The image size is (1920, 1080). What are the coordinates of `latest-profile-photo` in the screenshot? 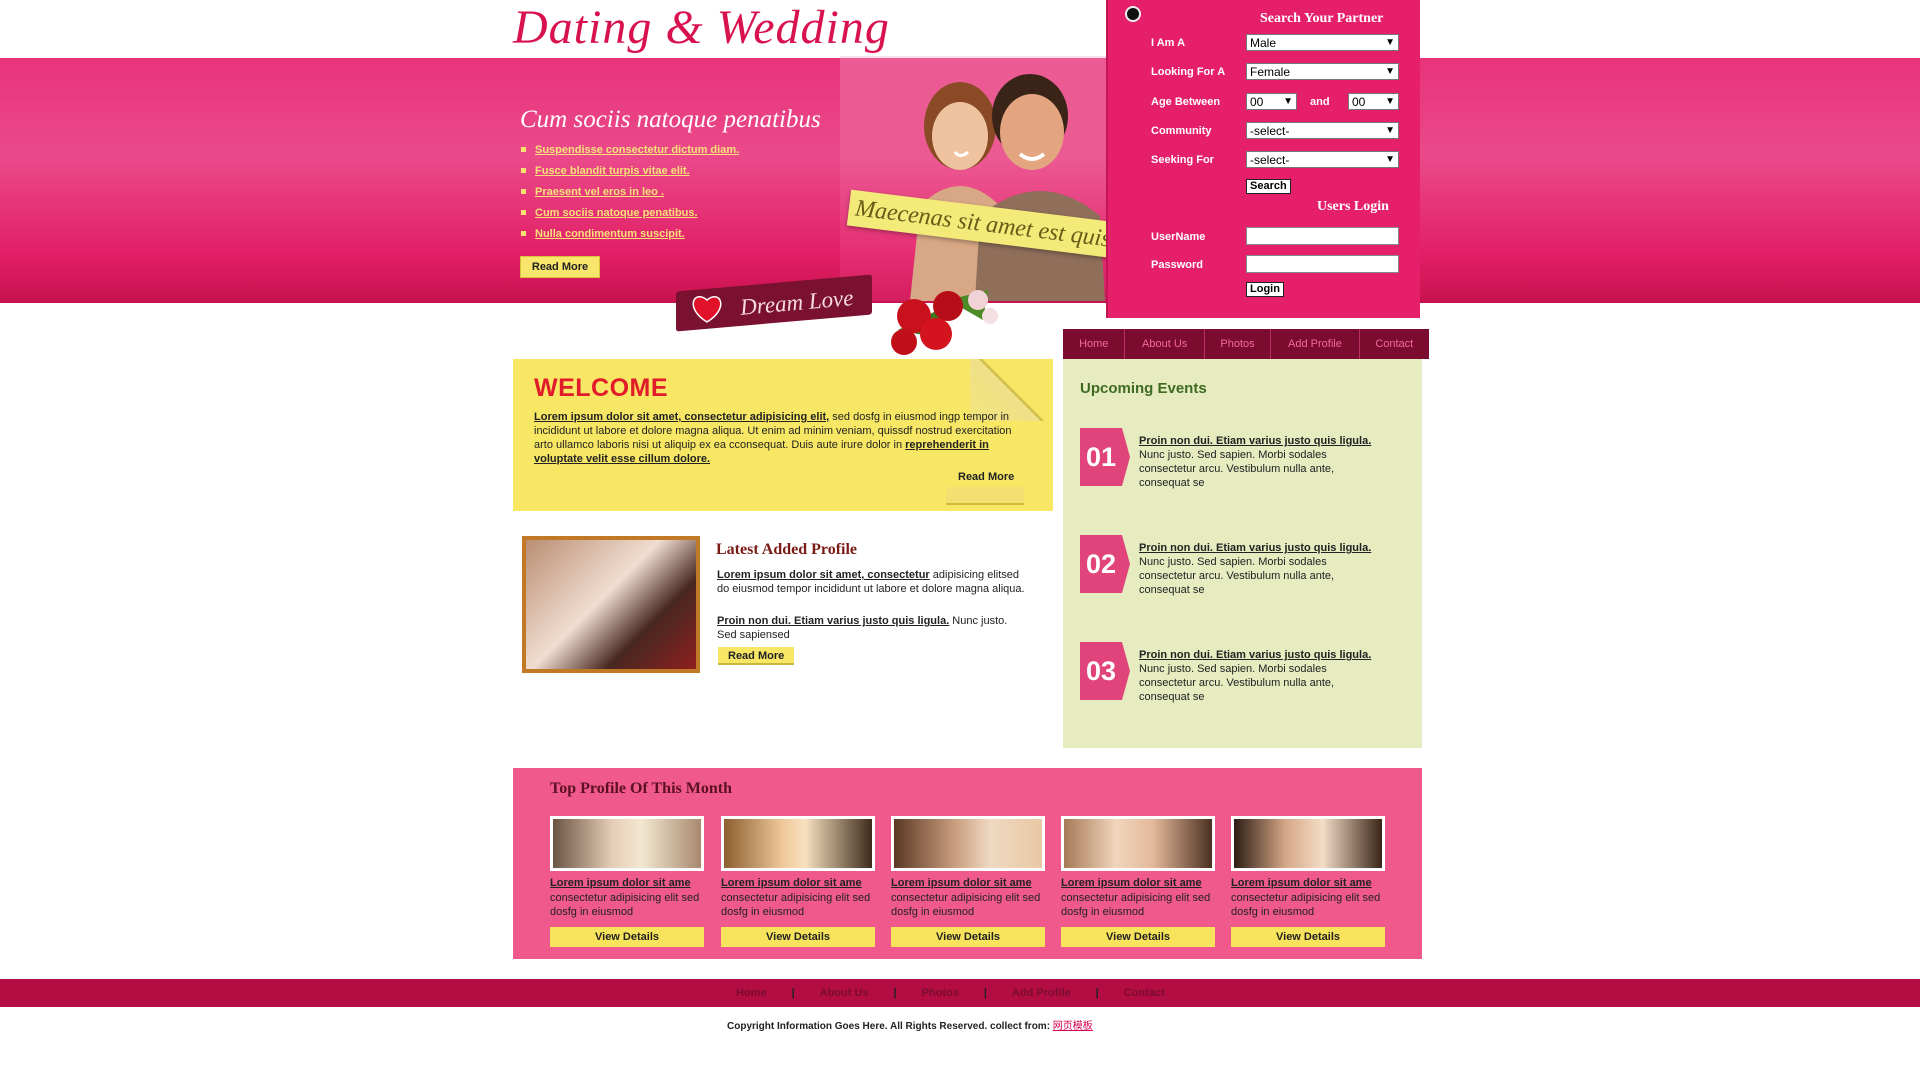 It's located at (611, 604).